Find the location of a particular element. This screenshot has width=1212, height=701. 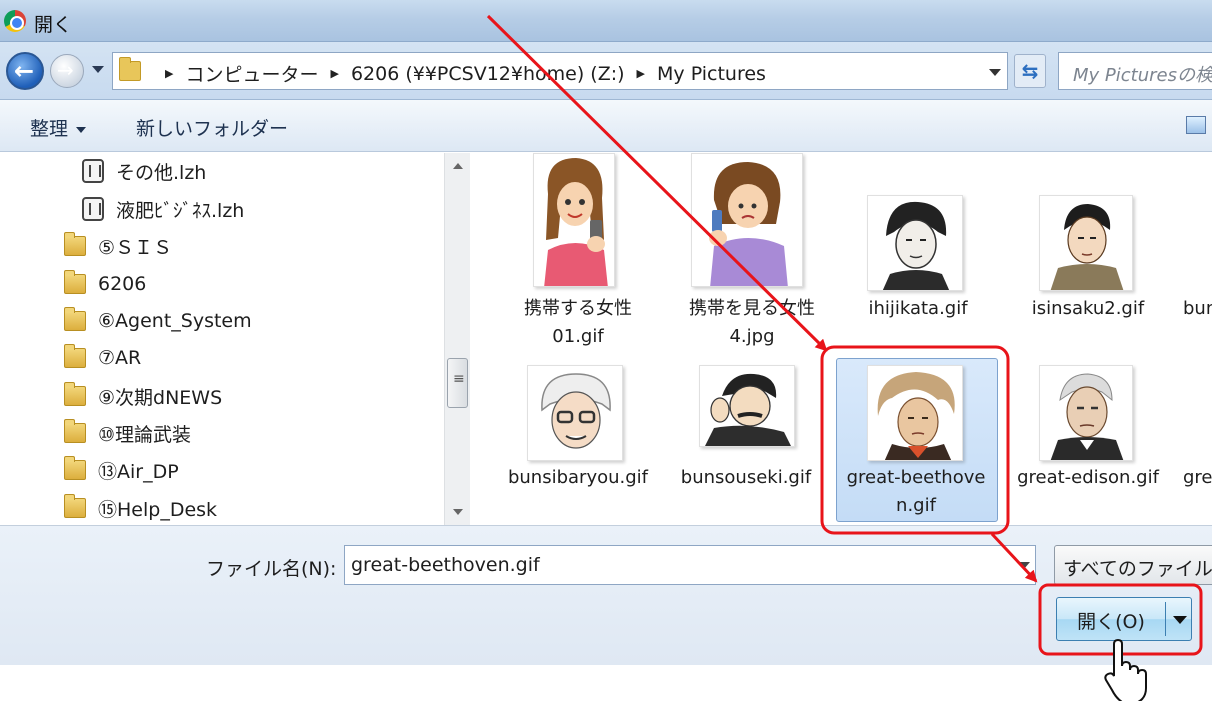

file-name: isinsaku2.gif is located at coordinates (1088, 309).